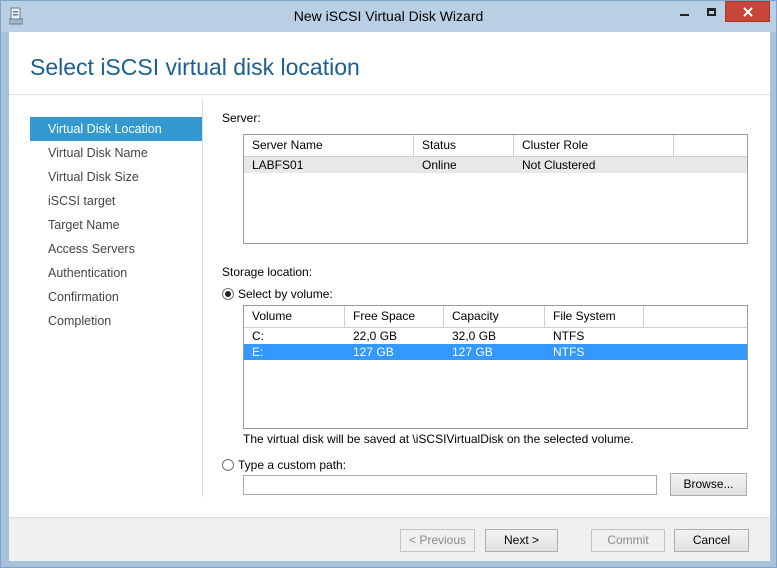 The height and width of the screenshot is (568, 777). What do you see at coordinates (628, 540) in the screenshot?
I see `commit-button: Commit` at bounding box center [628, 540].